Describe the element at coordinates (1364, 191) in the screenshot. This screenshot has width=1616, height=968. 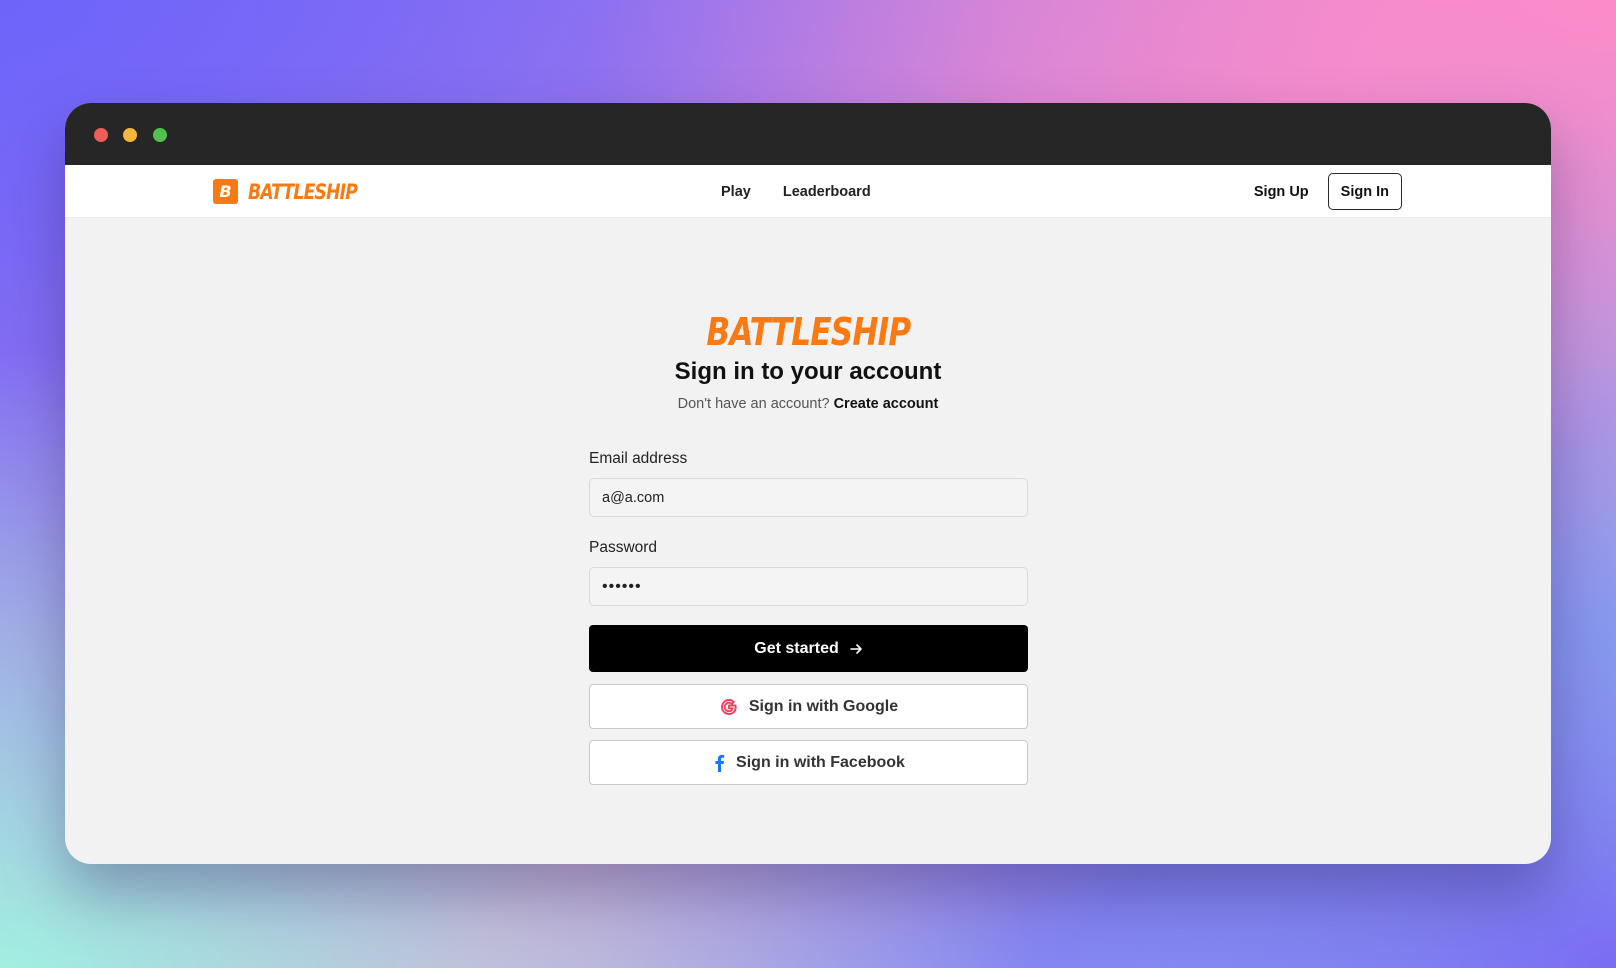
I see `sign-in-button: Sign In` at that location.